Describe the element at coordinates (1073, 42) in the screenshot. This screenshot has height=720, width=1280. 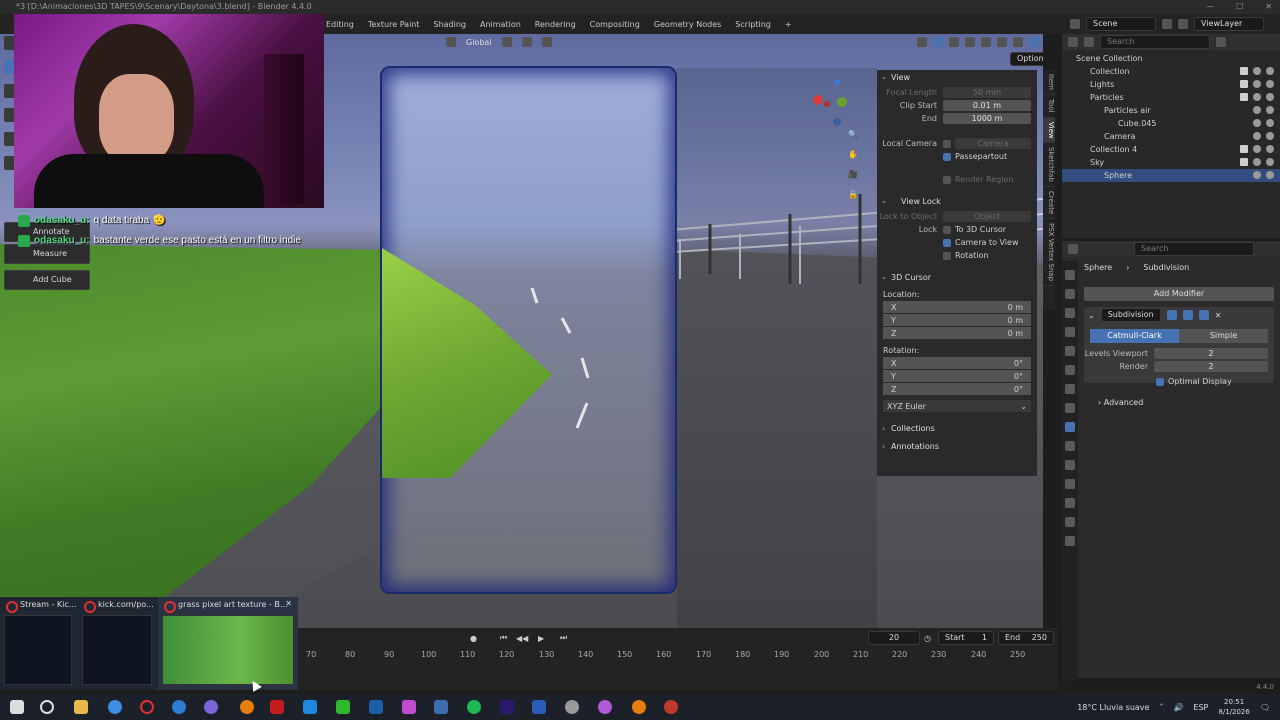
I see `outliner-editor-icon` at that location.